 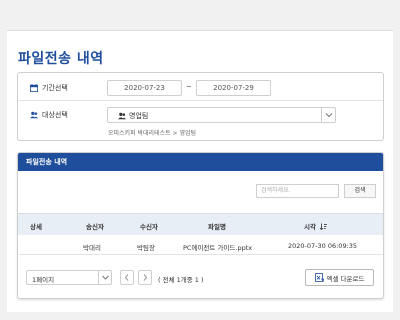 What do you see at coordinates (69, 277) in the screenshot?
I see `page-select: 1페이지` at bounding box center [69, 277].